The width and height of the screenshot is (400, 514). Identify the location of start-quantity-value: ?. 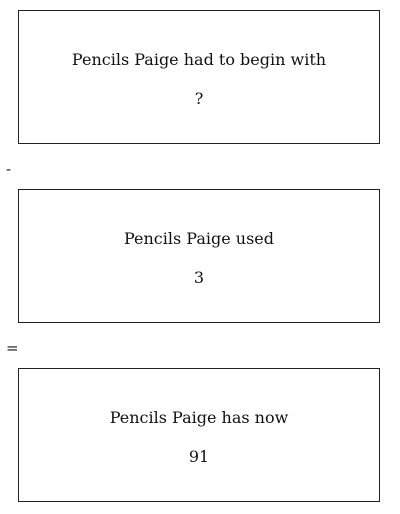
(199, 98).